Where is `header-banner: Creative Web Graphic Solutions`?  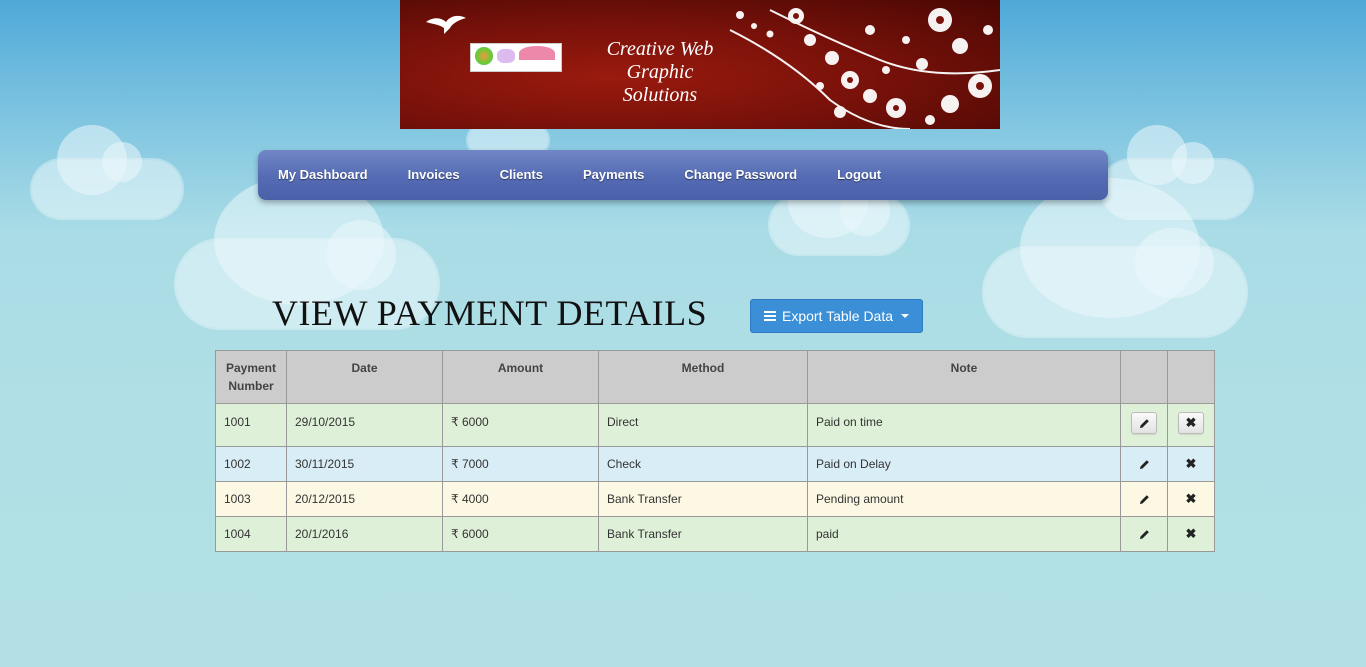
header-banner: Creative Web Graphic Solutions is located at coordinates (700, 64).